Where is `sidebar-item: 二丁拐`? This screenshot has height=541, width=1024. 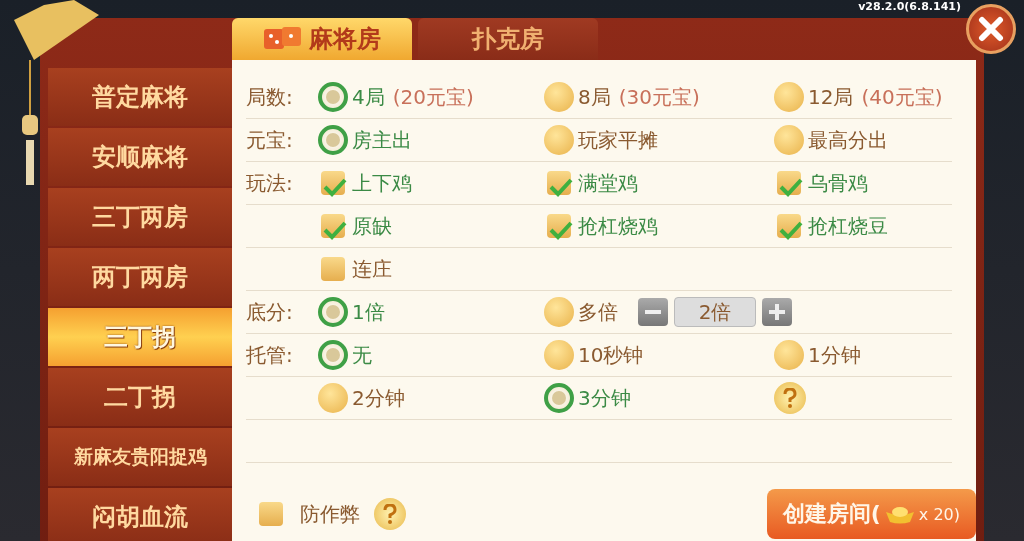
sidebar-item: 二丁拐 is located at coordinates (140, 397).